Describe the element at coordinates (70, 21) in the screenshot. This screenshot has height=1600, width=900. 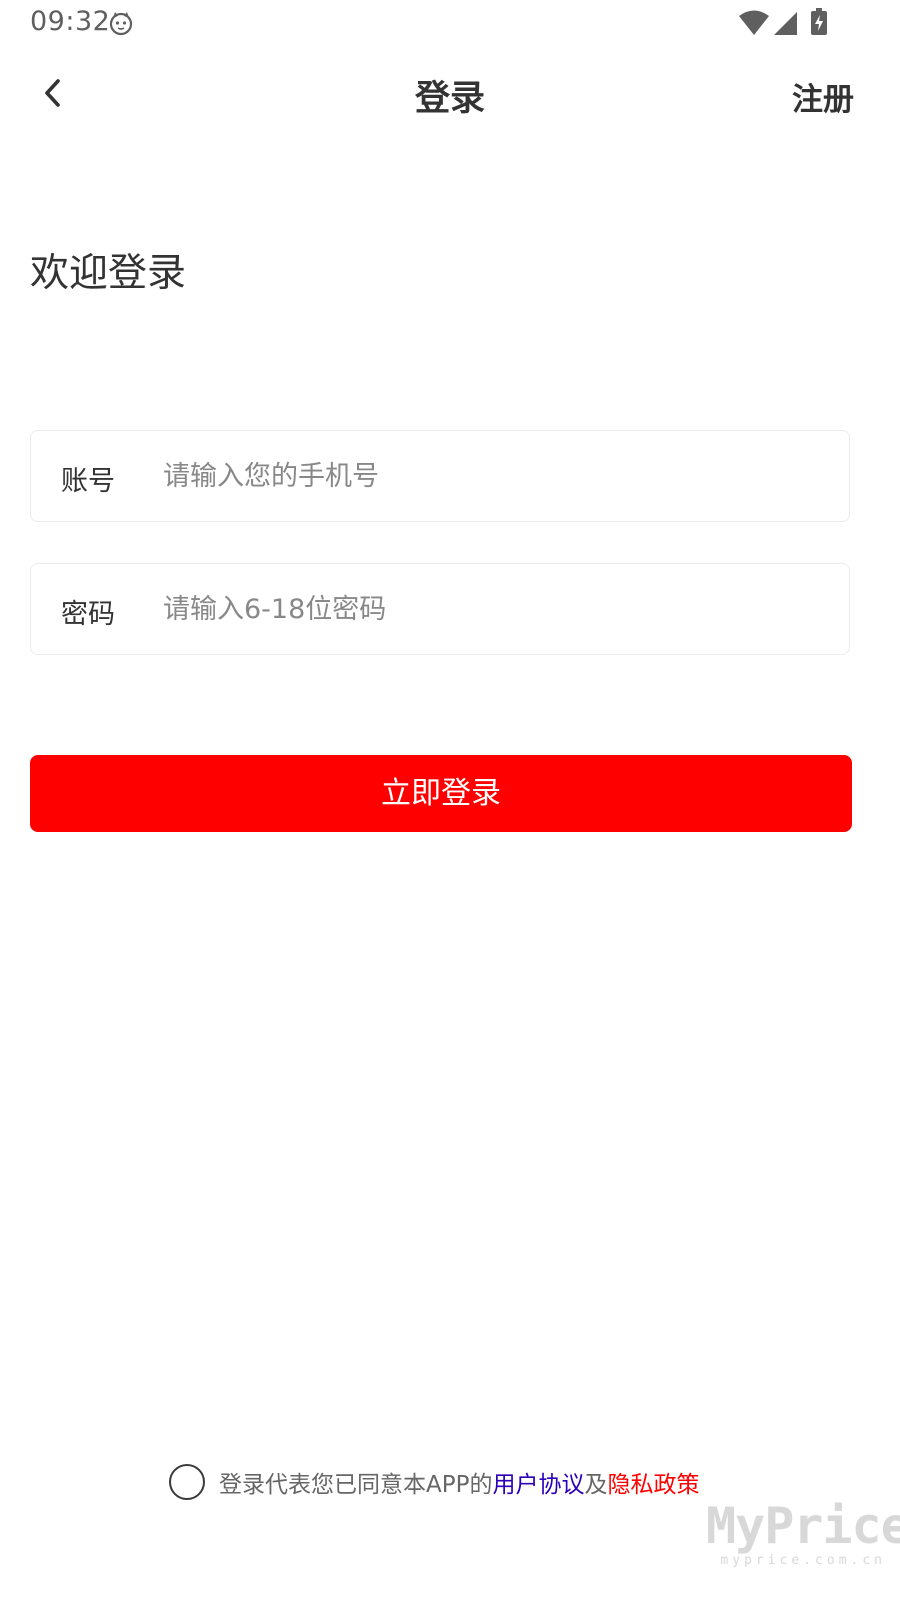
I see `status-time: 09:32` at that location.